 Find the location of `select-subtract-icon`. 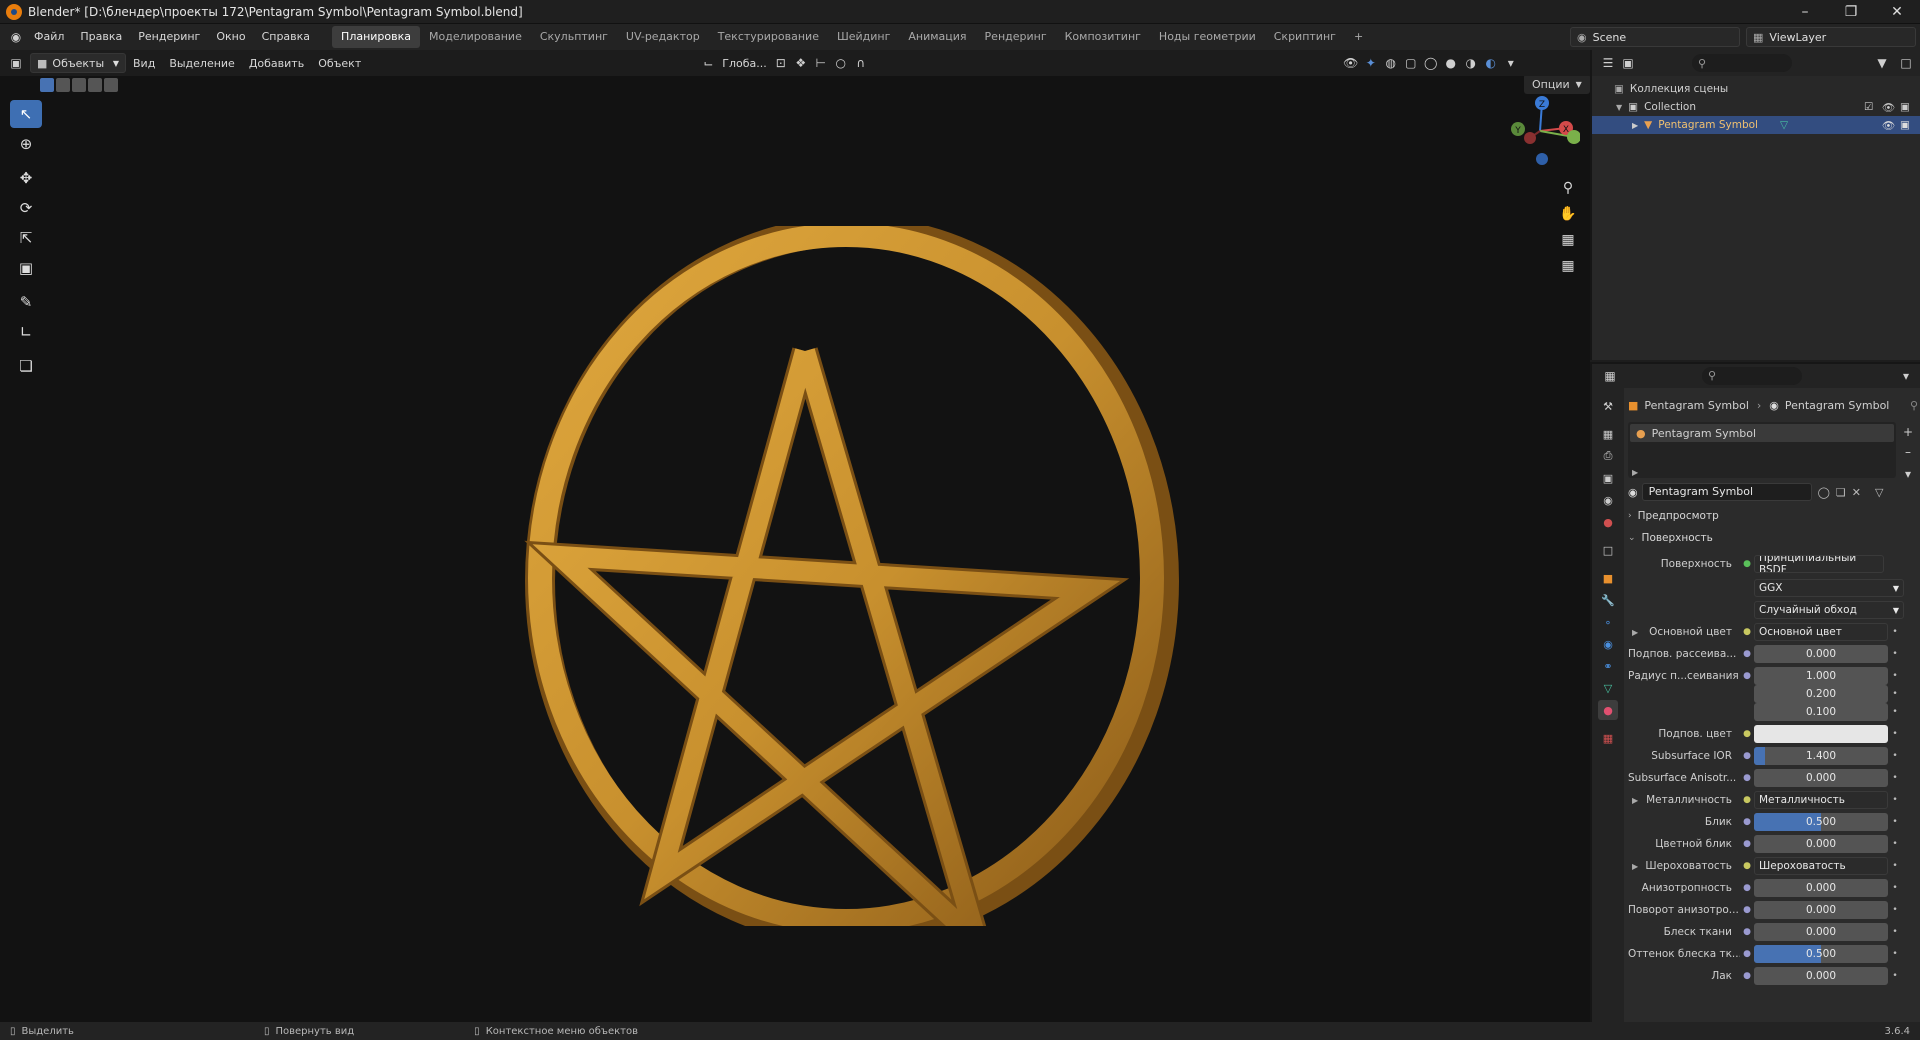

select-subtract-icon is located at coordinates (79, 85).